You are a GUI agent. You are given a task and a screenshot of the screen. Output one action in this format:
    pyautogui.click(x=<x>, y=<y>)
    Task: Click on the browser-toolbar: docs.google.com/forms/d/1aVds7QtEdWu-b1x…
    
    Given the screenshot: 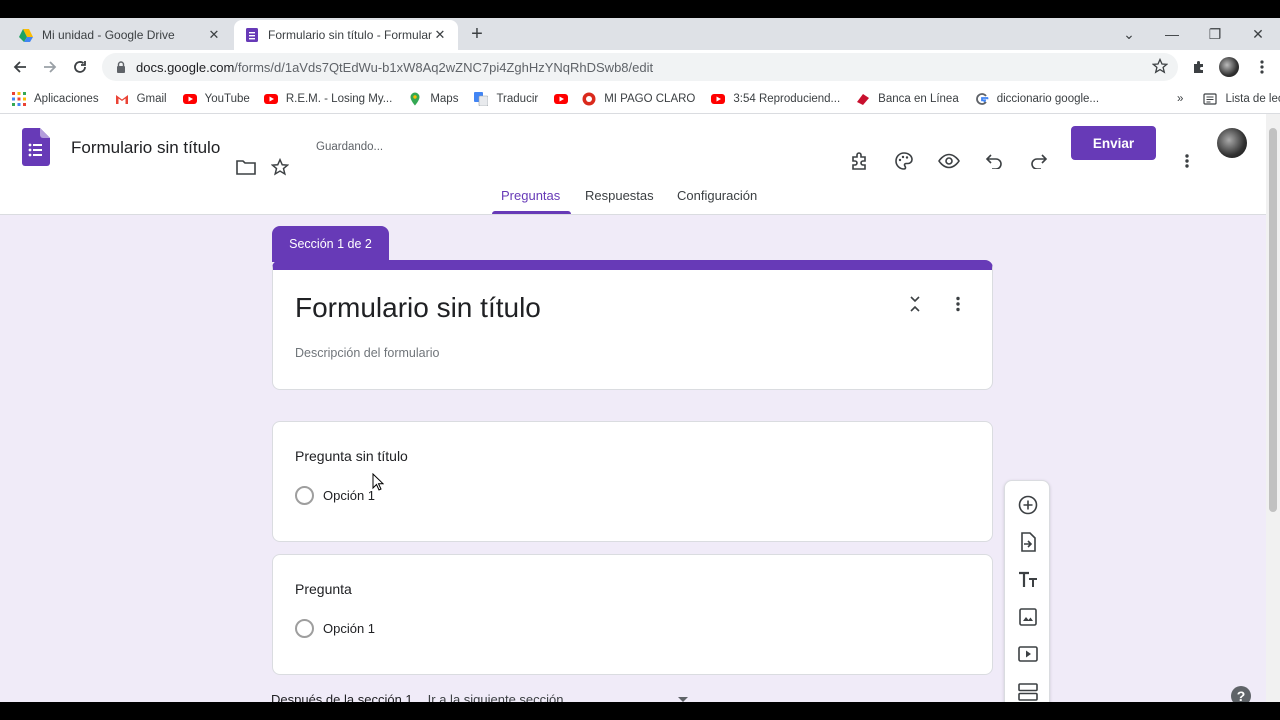 What is the action you would take?
    pyautogui.click(x=640, y=67)
    